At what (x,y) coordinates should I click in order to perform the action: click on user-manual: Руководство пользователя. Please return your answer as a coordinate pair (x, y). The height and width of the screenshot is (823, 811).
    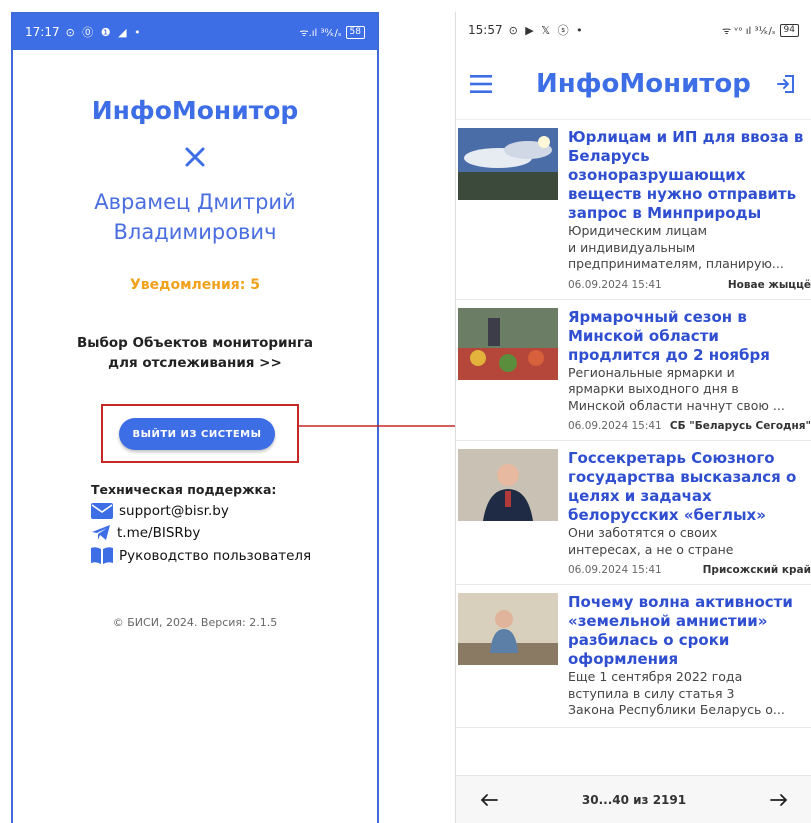
    Looking at the image, I should click on (215, 555).